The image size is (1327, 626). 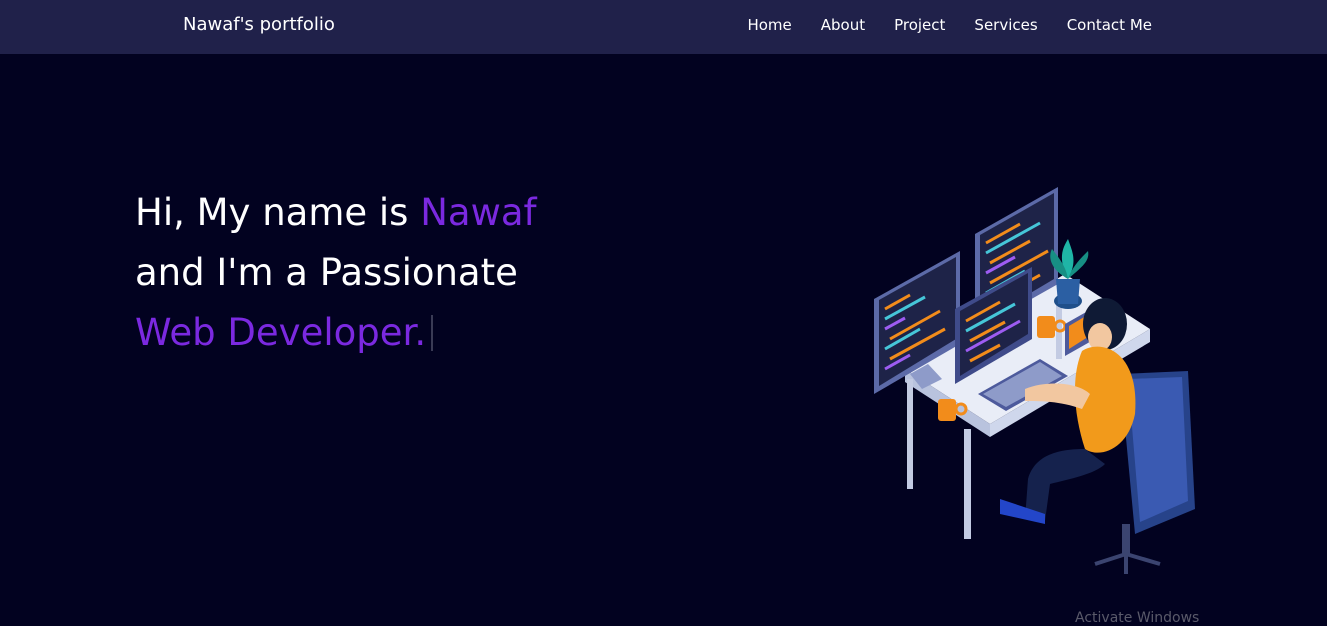 What do you see at coordinates (1137, 618) in the screenshot?
I see `activate-windows-watermark: Activate Windows` at bounding box center [1137, 618].